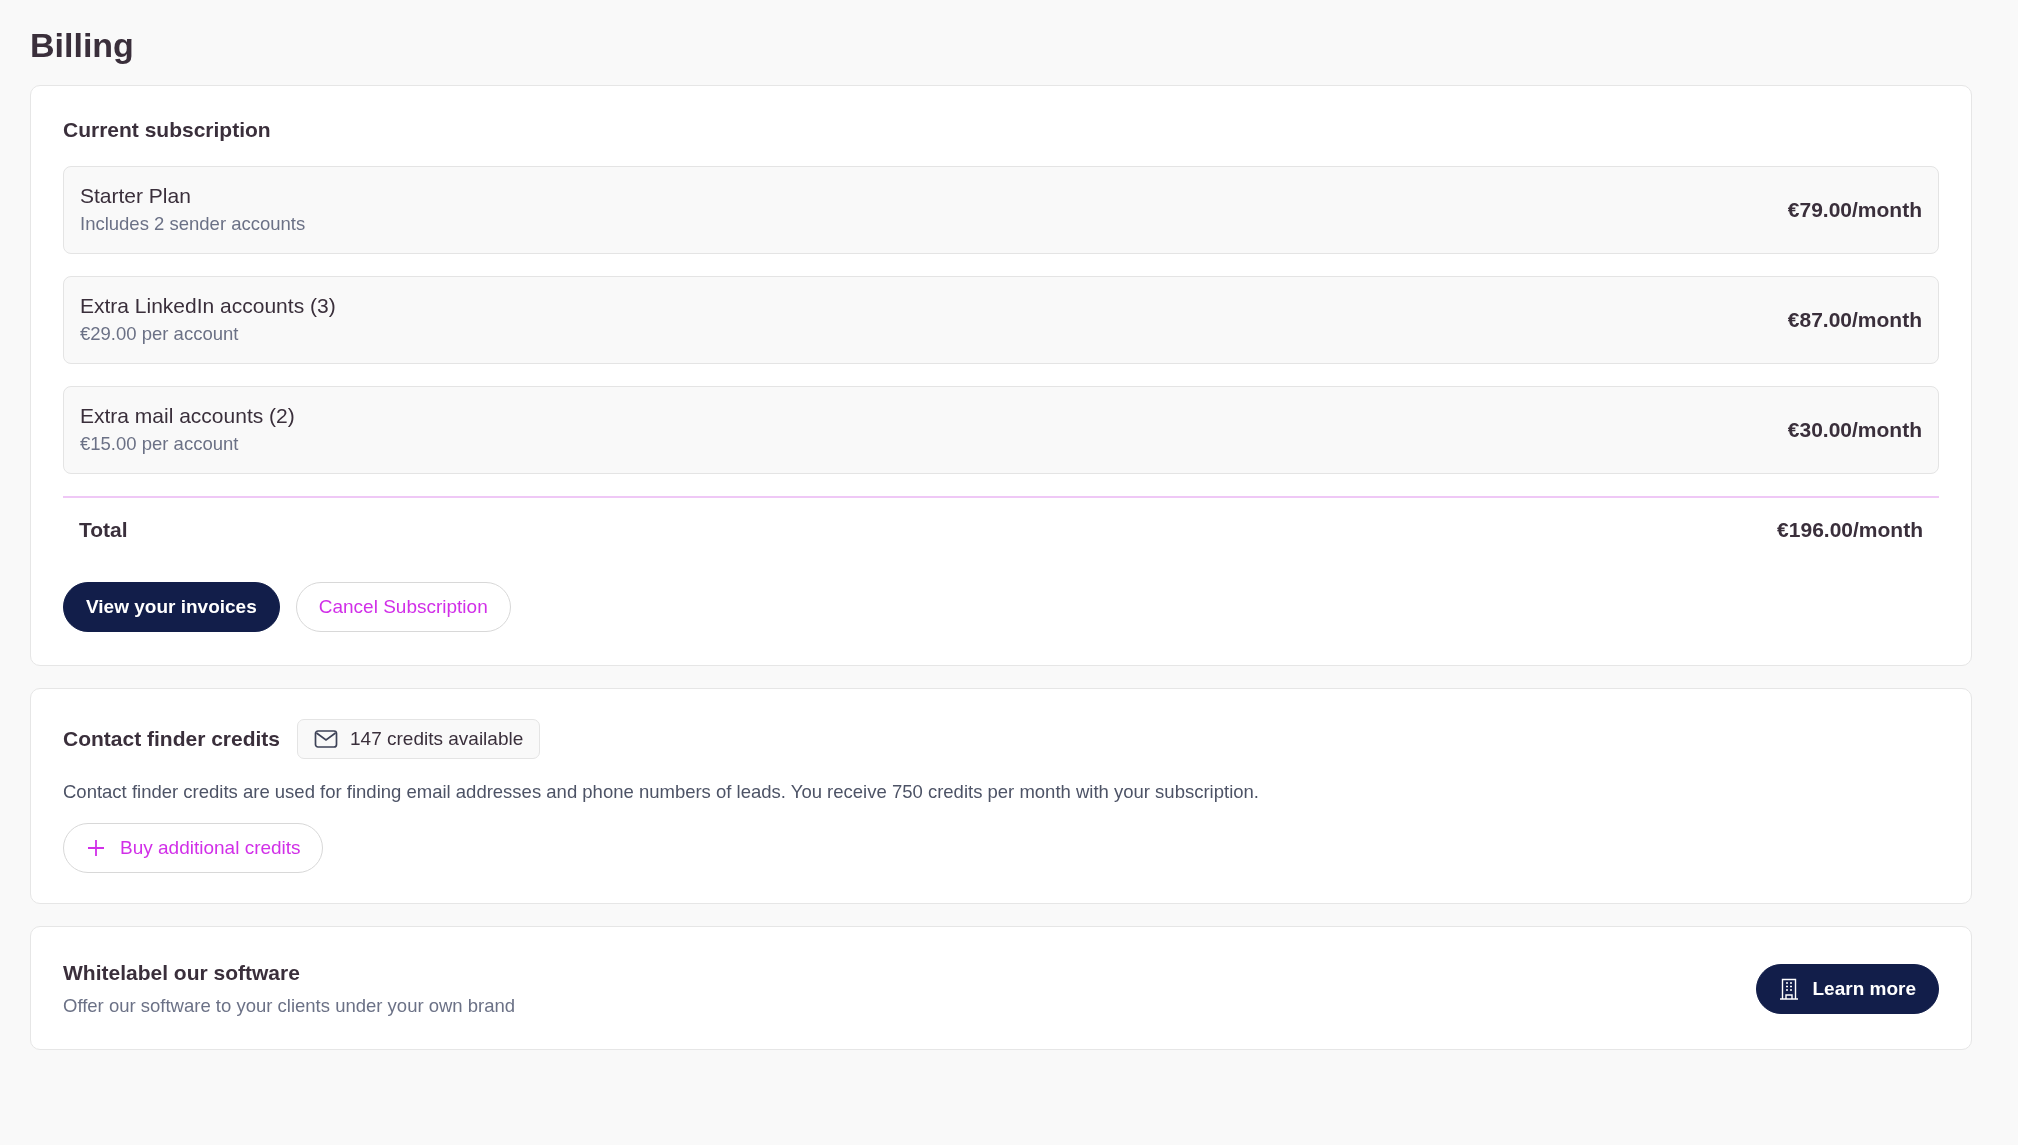 This screenshot has width=2018, height=1145. What do you see at coordinates (193, 848) in the screenshot?
I see `buy-credits-button: Buy additional credits` at bounding box center [193, 848].